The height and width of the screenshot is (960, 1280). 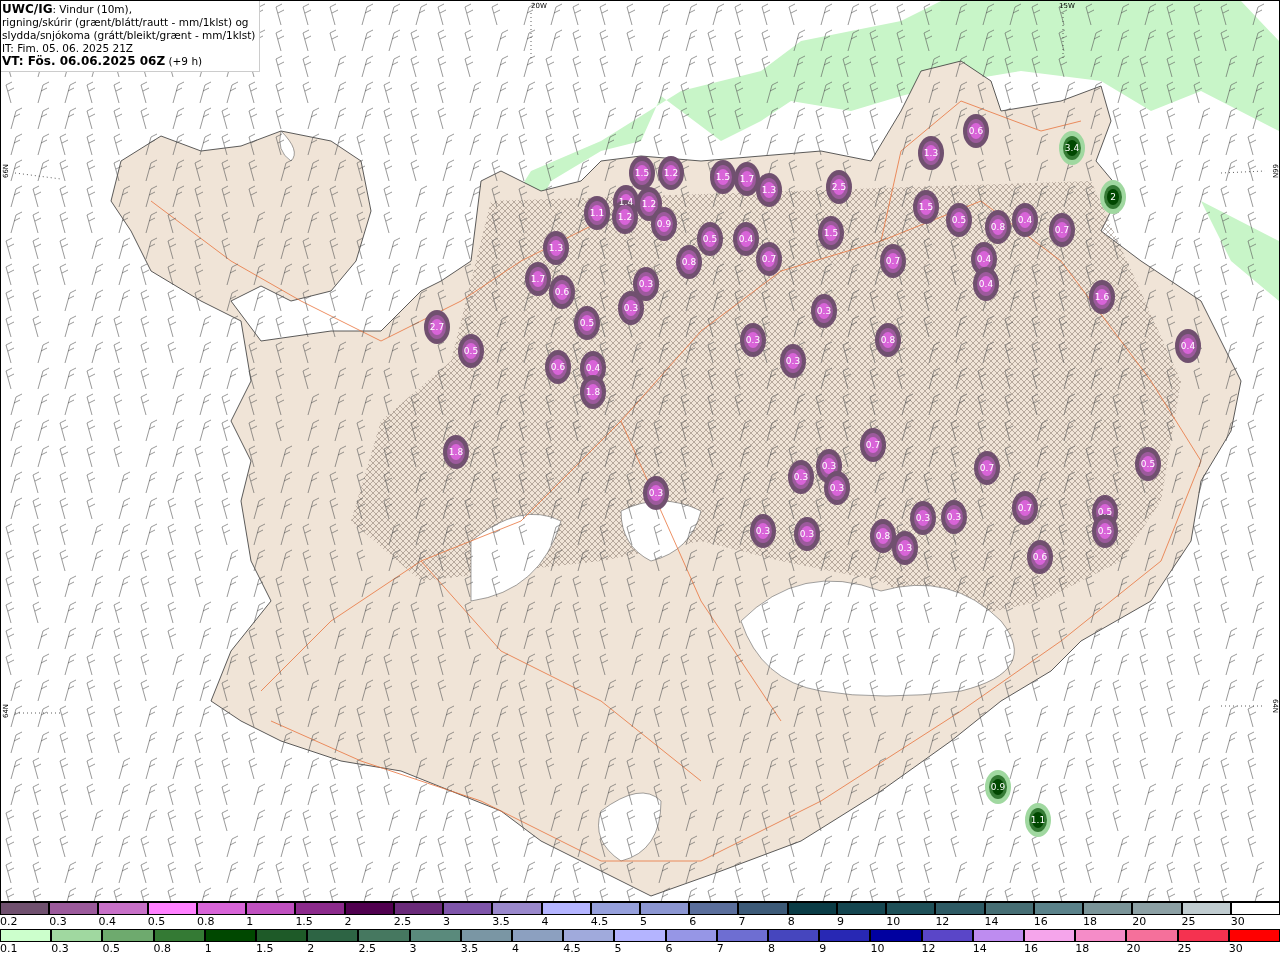 I want to click on legend-label: 0.5, so click(x=156, y=922).